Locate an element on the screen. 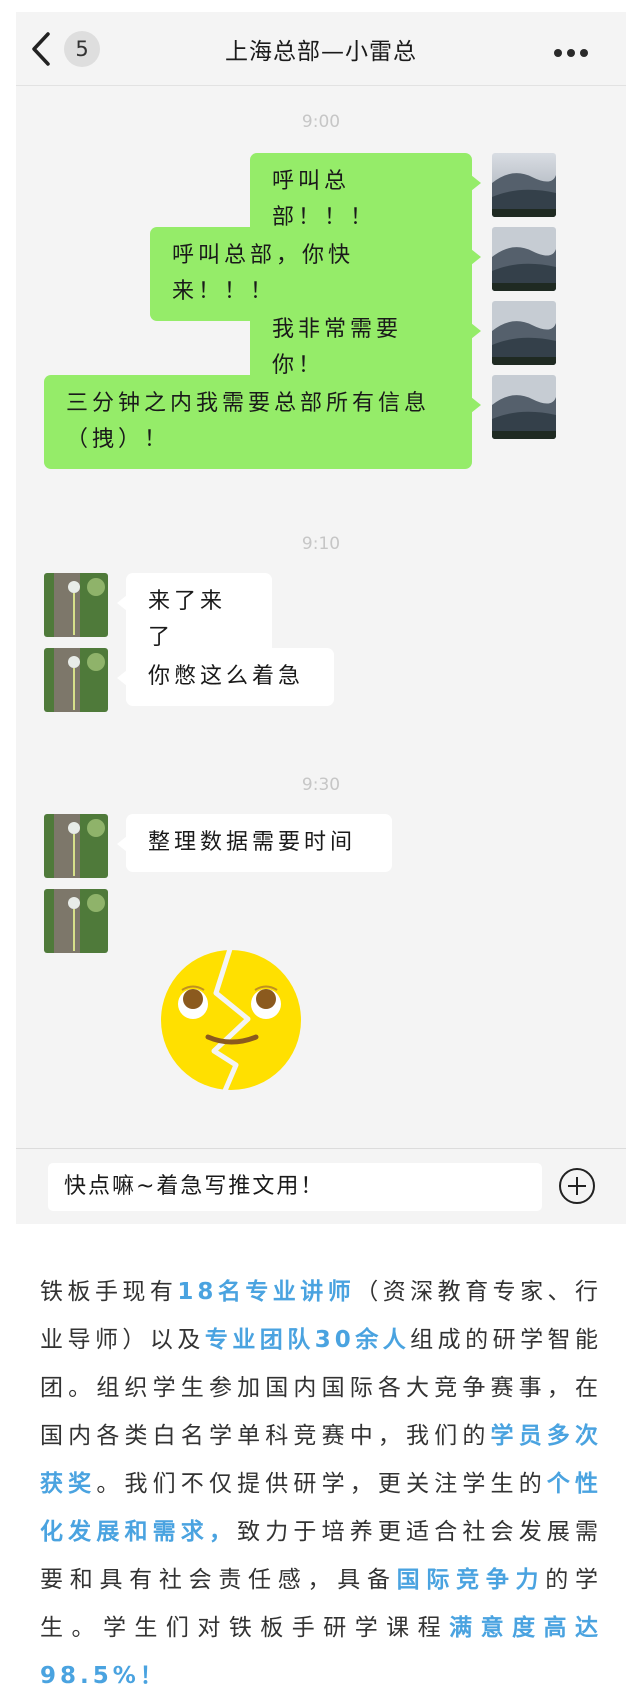 This screenshot has height=1700, width=640. more-options-icon is located at coordinates (576, 49).